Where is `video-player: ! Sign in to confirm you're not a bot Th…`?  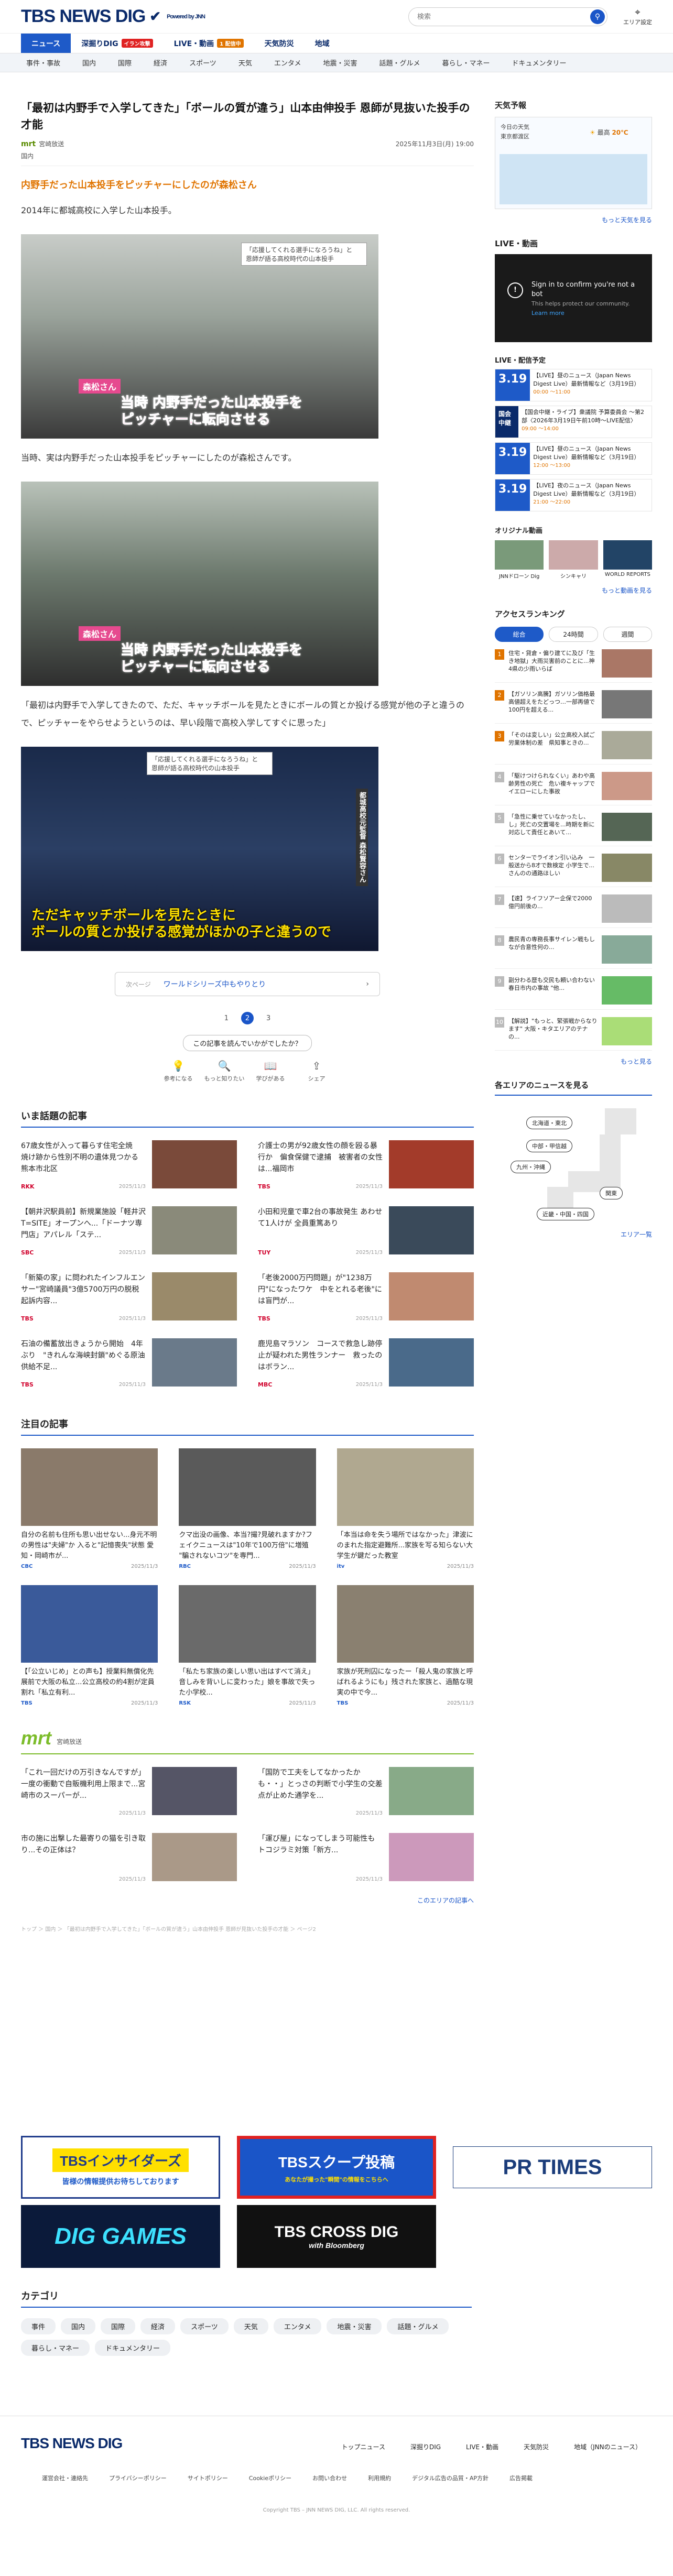
video-player: ! Sign in to confirm you're not a bot Th… is located at coordinates (574, 298).